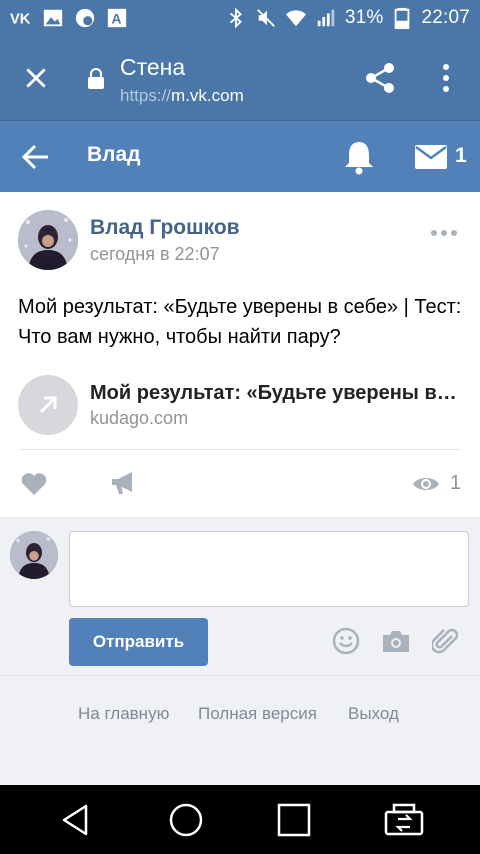 Image resolution: width=480 pixels, height=854 pixels. Describe the element at coordinates (96, 79) in the screenshot. I see `lock-icon` at that location.